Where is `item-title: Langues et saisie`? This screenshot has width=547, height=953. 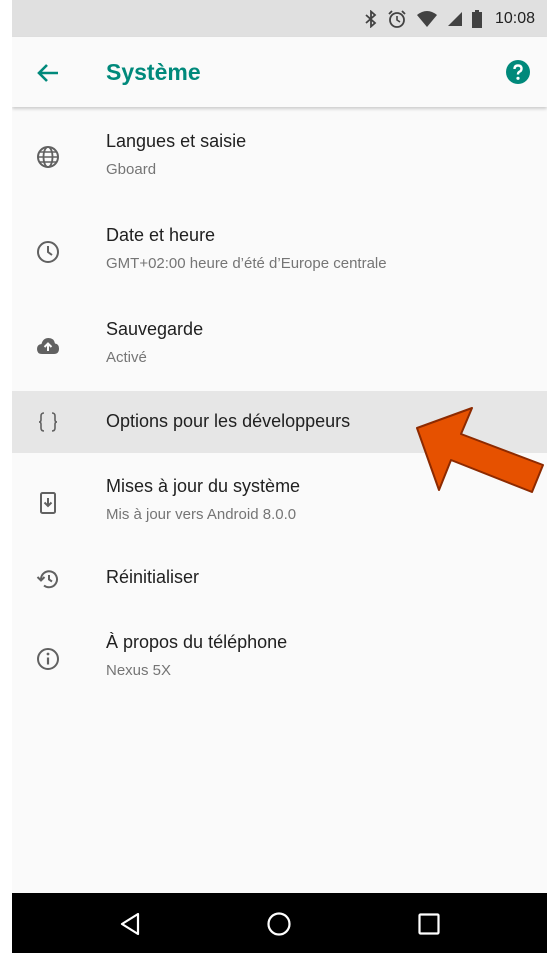
item-title: Langues et saisie is located at coordinates (176, 141).